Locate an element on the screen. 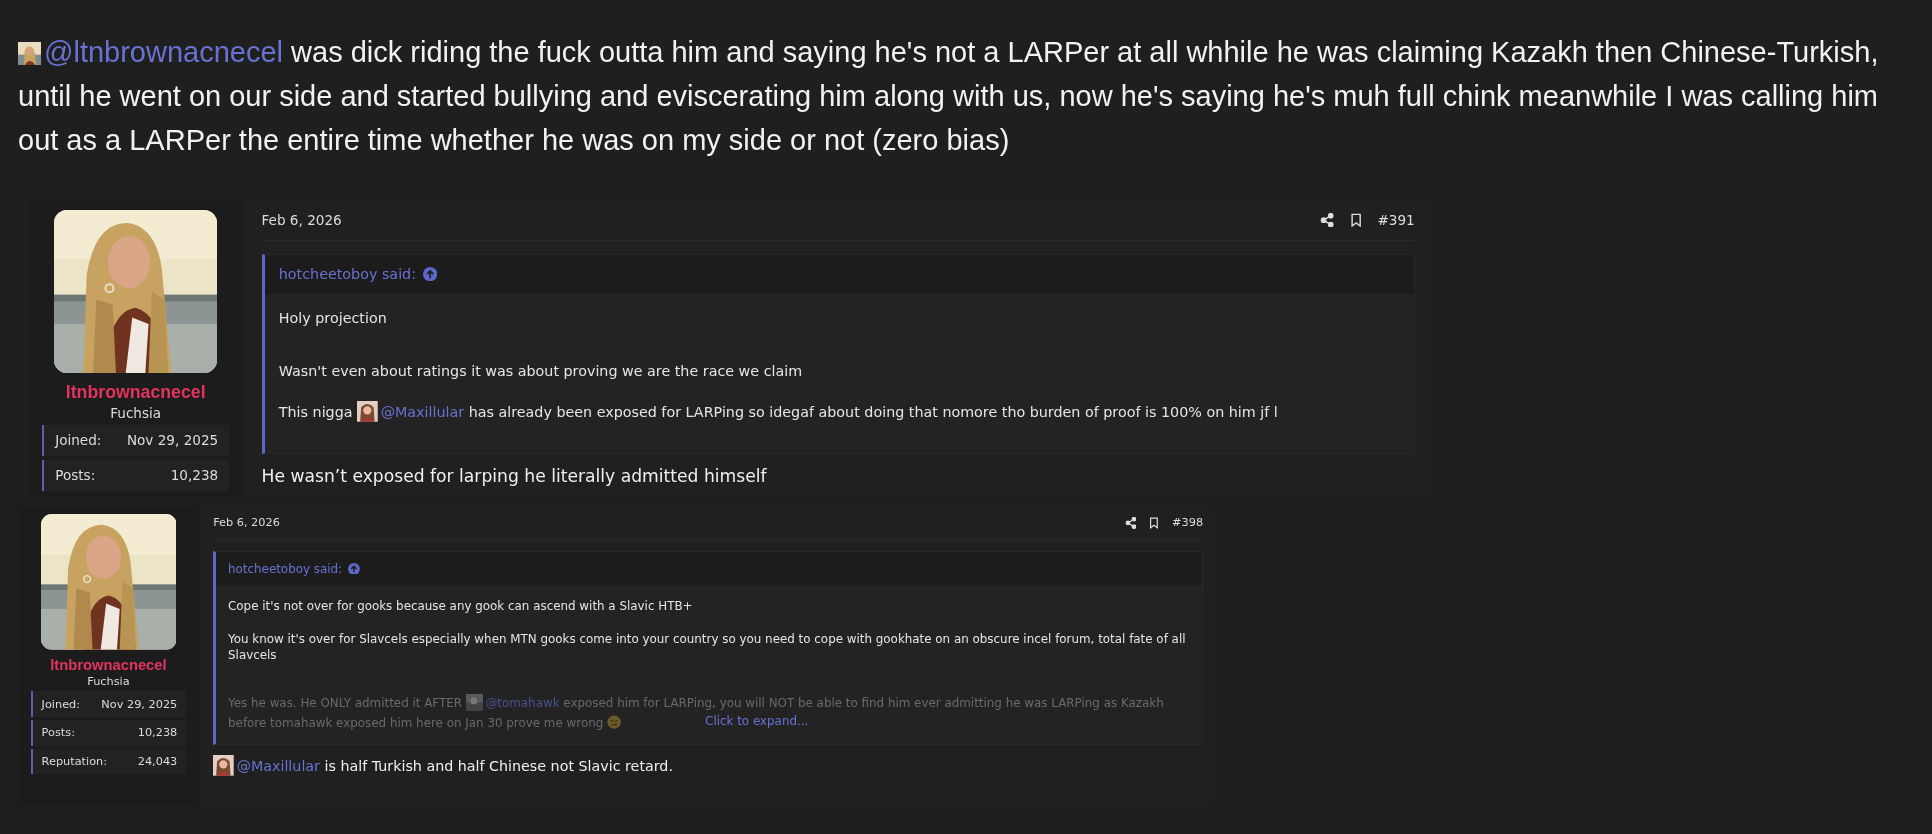  angry-face-icon is located at coordinates (614, 722).